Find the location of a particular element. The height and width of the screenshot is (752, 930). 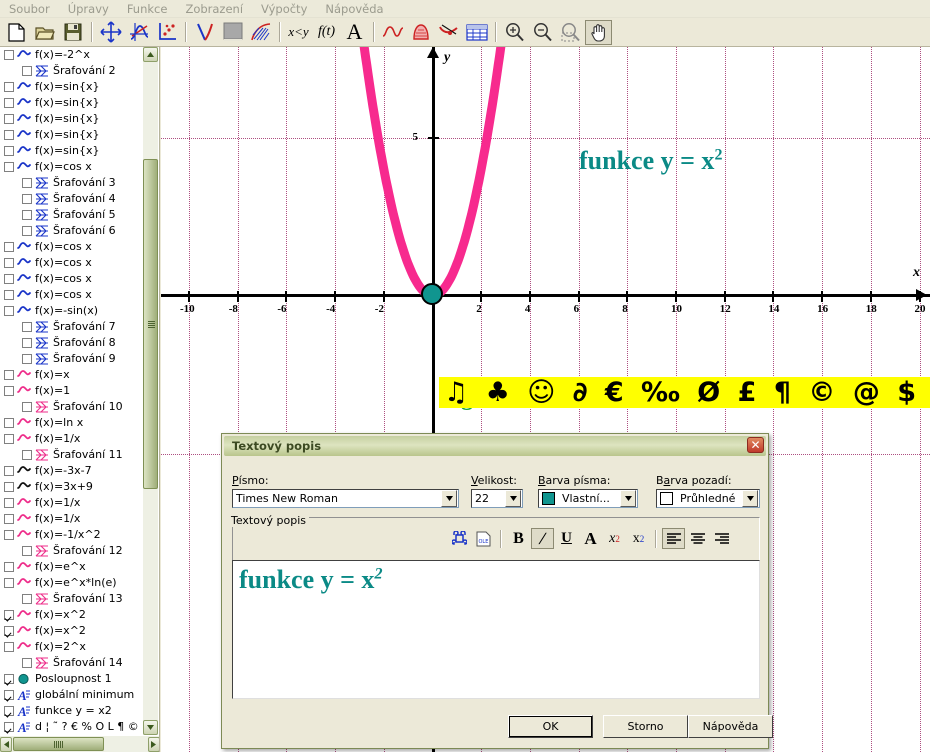

align-right-button is located at coordinates (721, 538).